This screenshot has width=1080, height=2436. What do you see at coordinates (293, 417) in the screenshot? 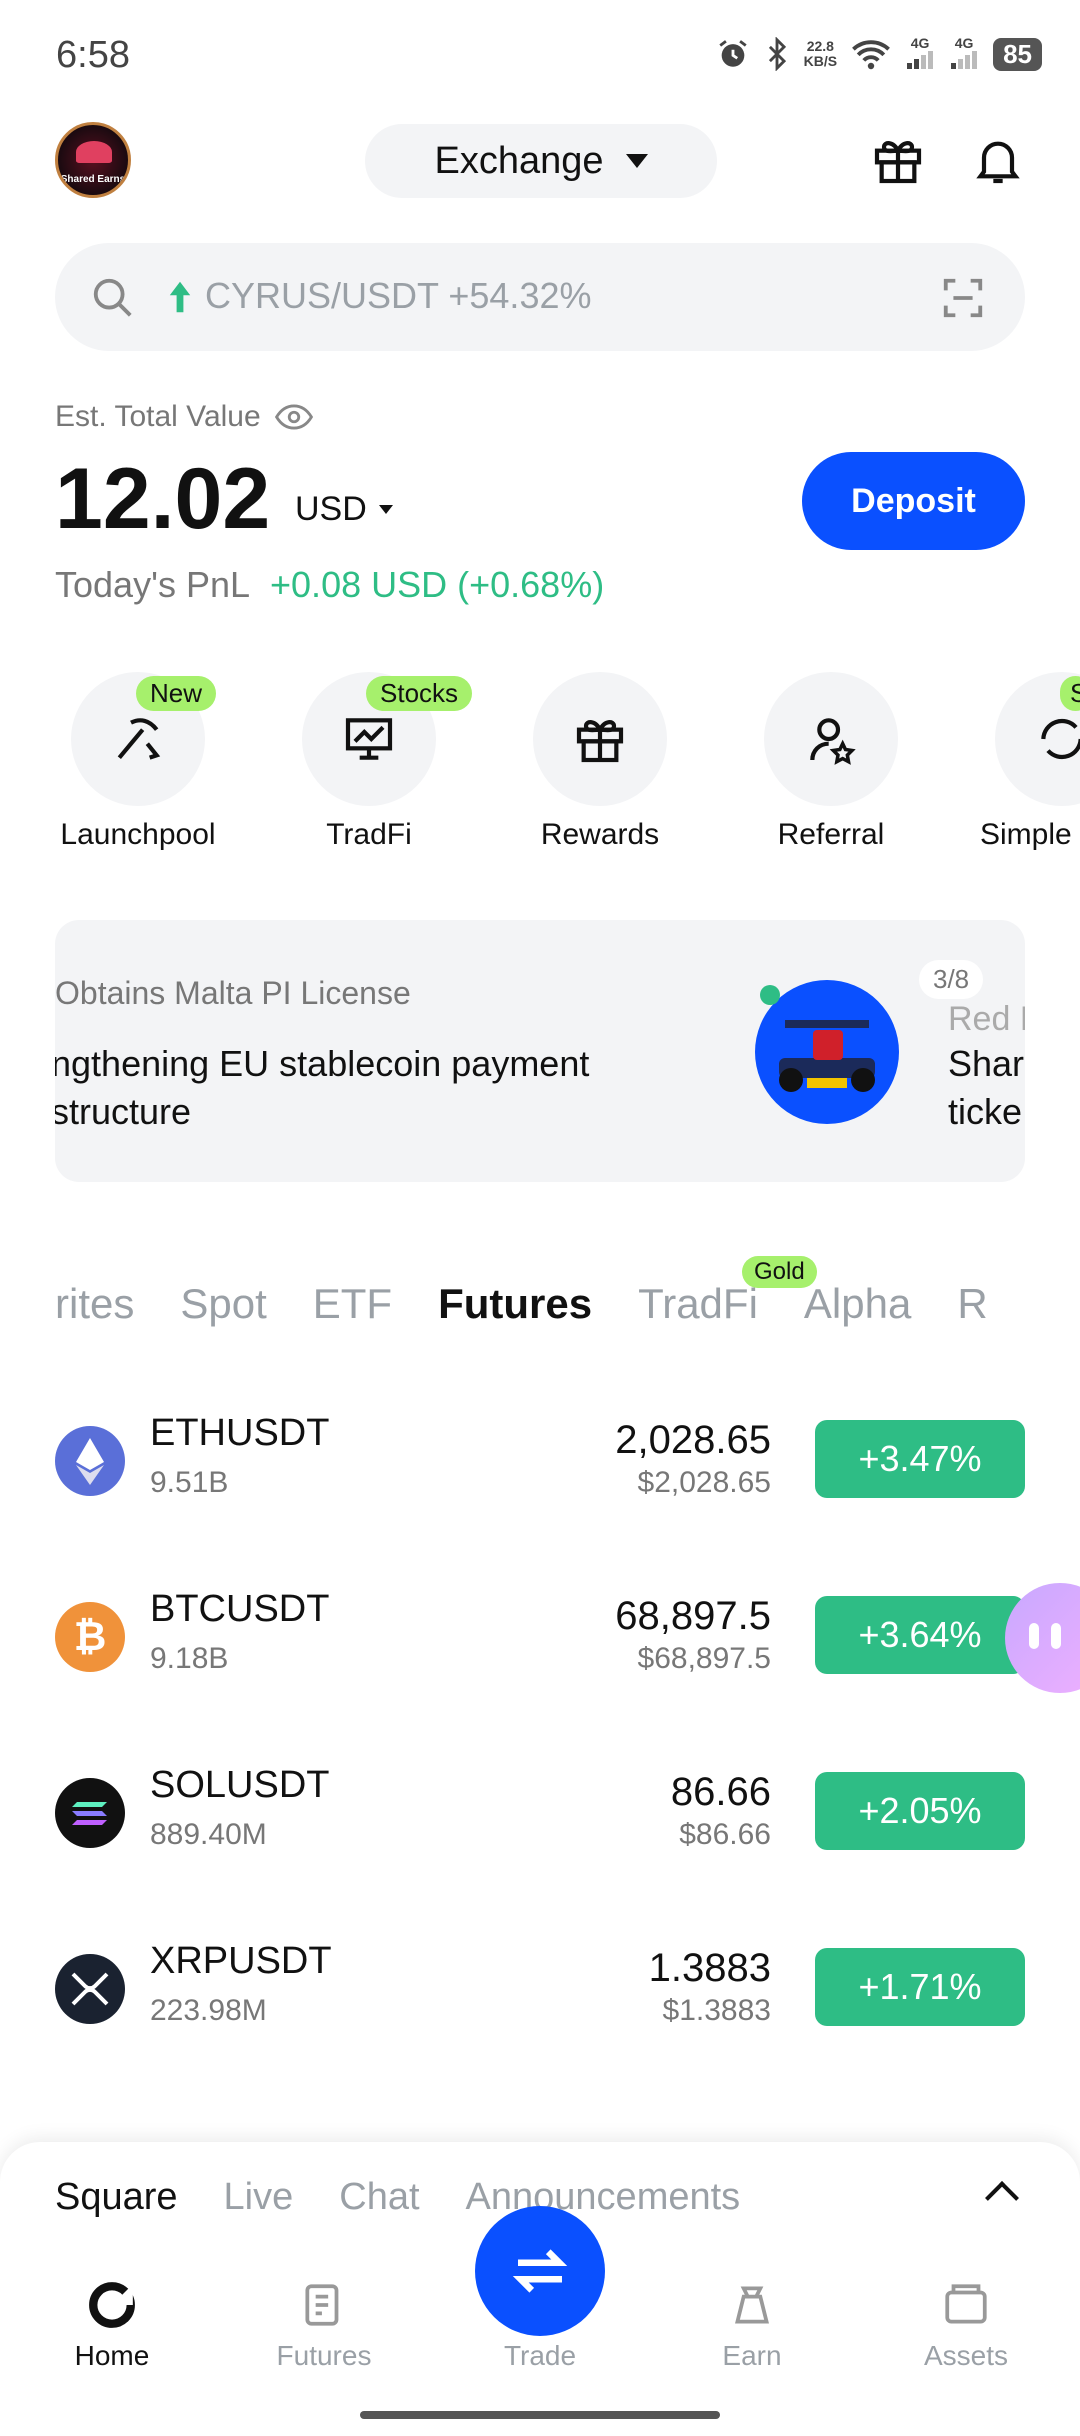
I see `eye-icon` at bounding box center [293, 417].